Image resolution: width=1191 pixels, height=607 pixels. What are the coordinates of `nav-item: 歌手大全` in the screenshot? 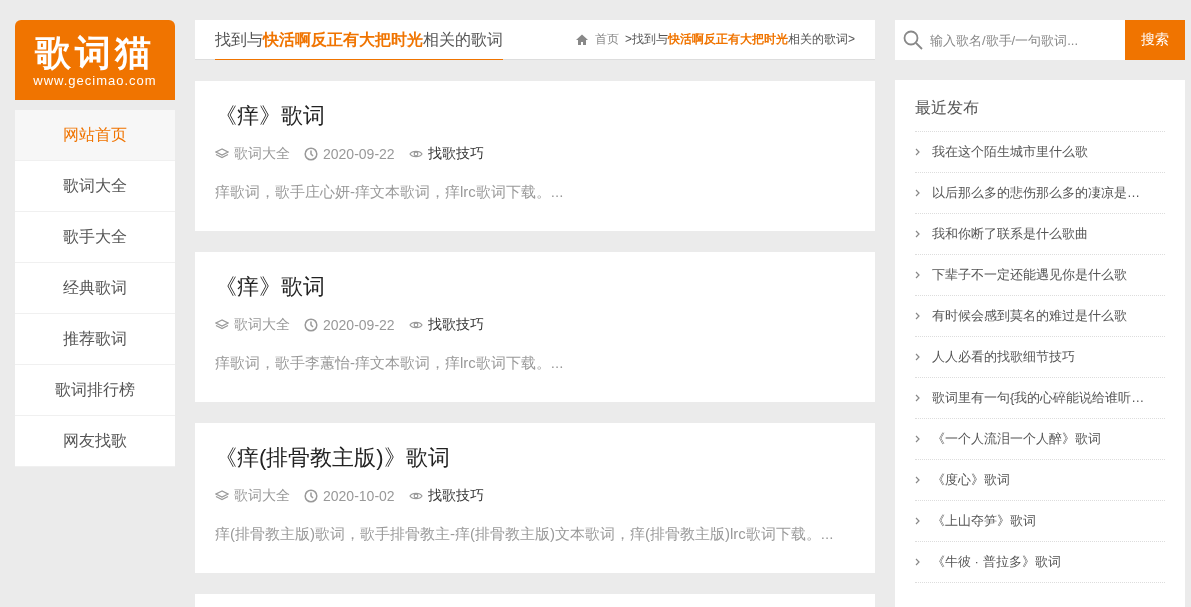 It's located at (95, 237).